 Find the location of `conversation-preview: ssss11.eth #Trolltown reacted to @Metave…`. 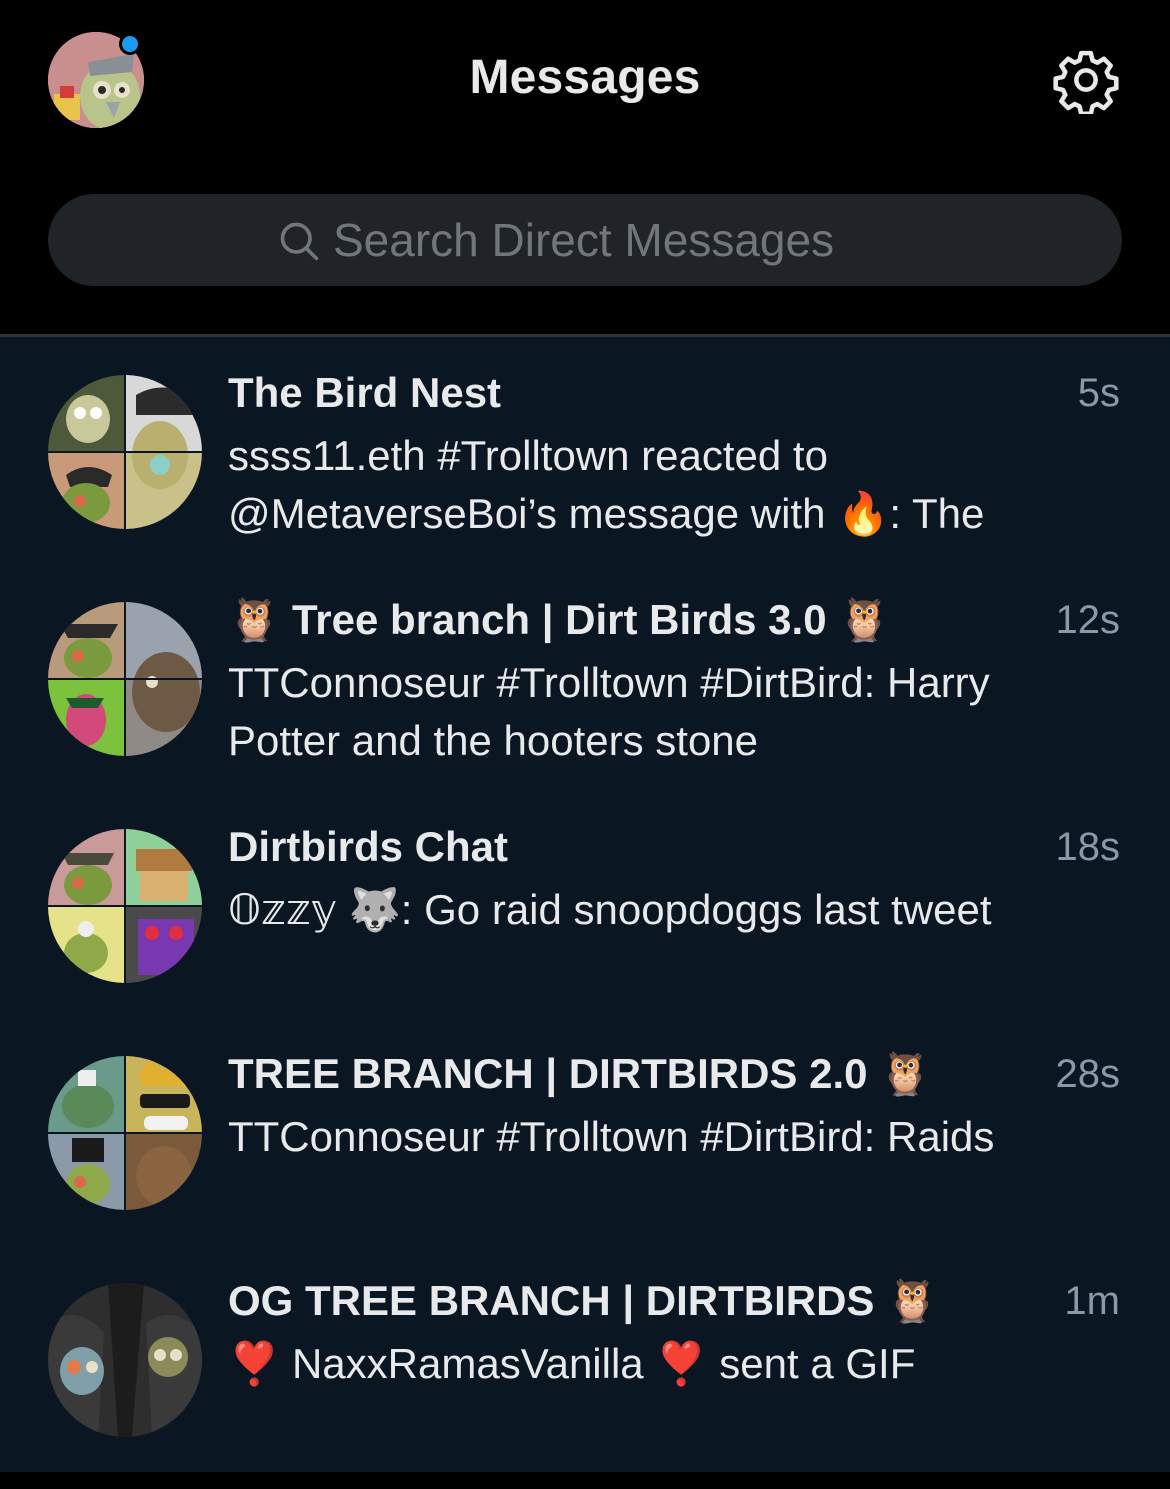

conversation-preview: ssss11.eth #Trolltown reacted to @Metave… is located at coordinates (606, 484).